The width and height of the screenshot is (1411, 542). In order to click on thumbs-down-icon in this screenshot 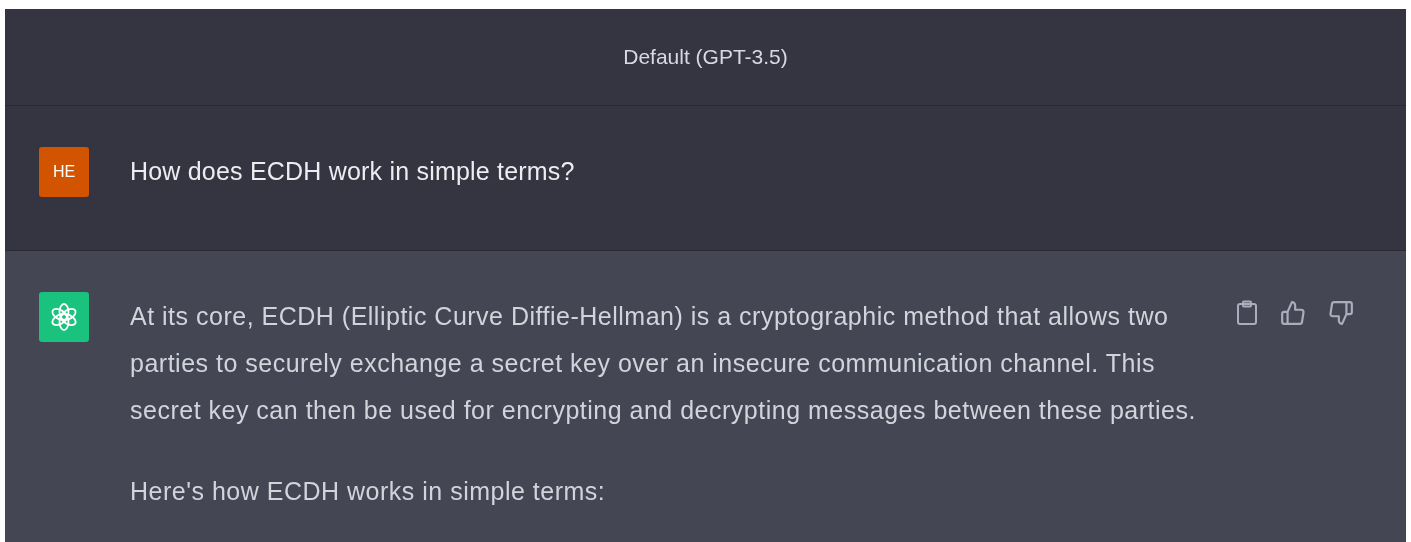, I will do `click(1341, 313)`.